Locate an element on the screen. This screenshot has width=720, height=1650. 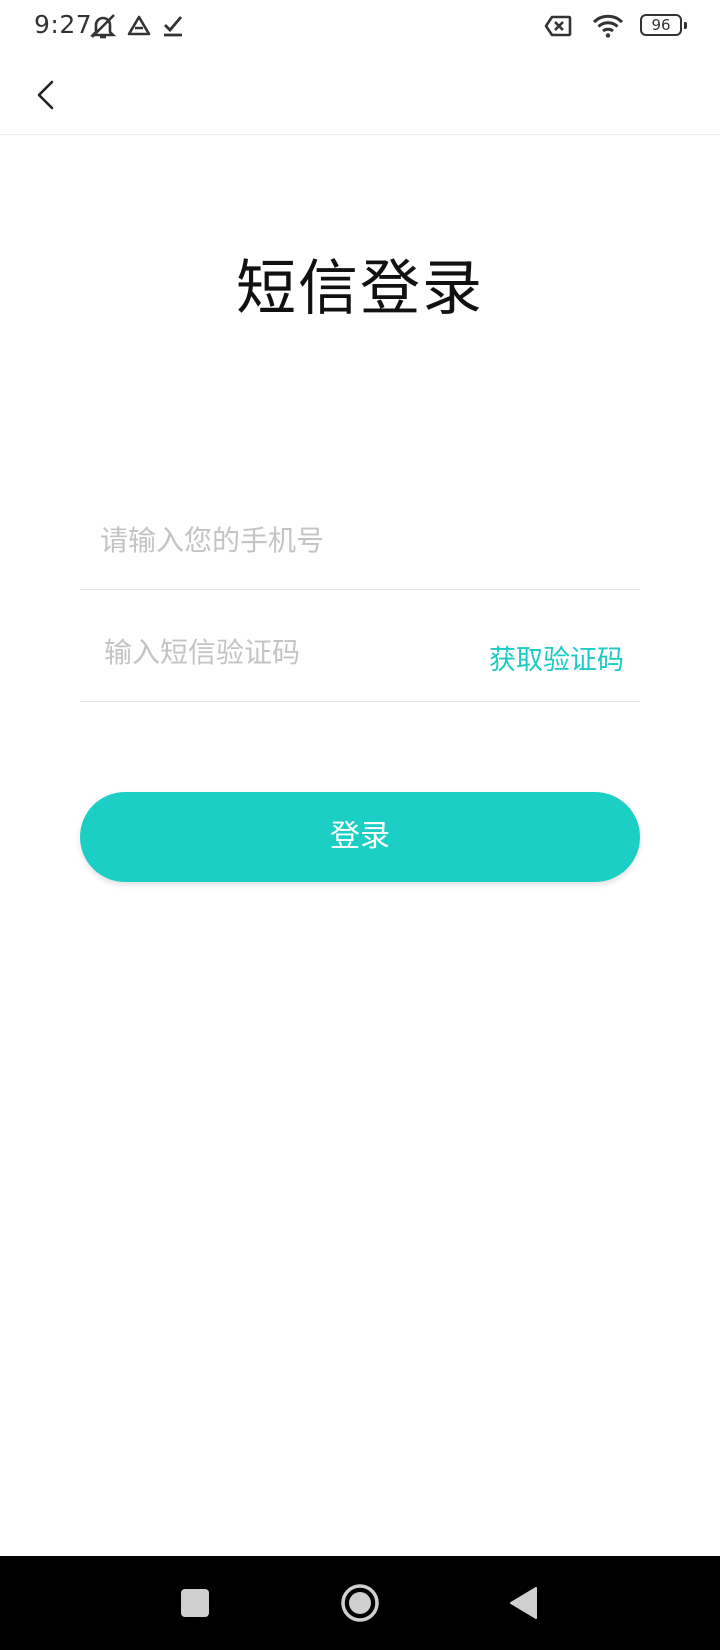
home-circle-icon is located at coordinates (360, 1603).